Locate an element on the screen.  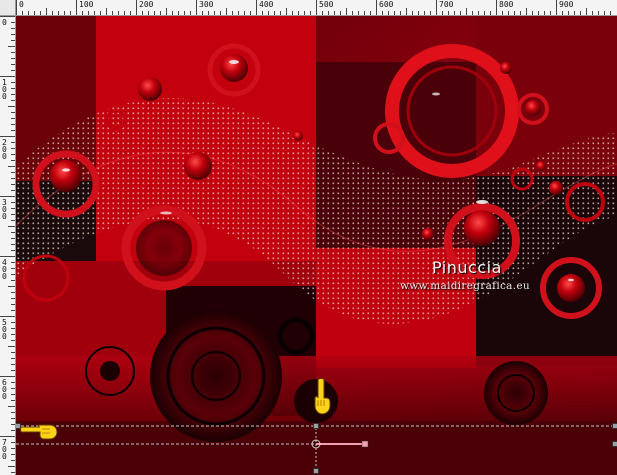
selection-handle-top-middle is located at coordinates (316, 426).